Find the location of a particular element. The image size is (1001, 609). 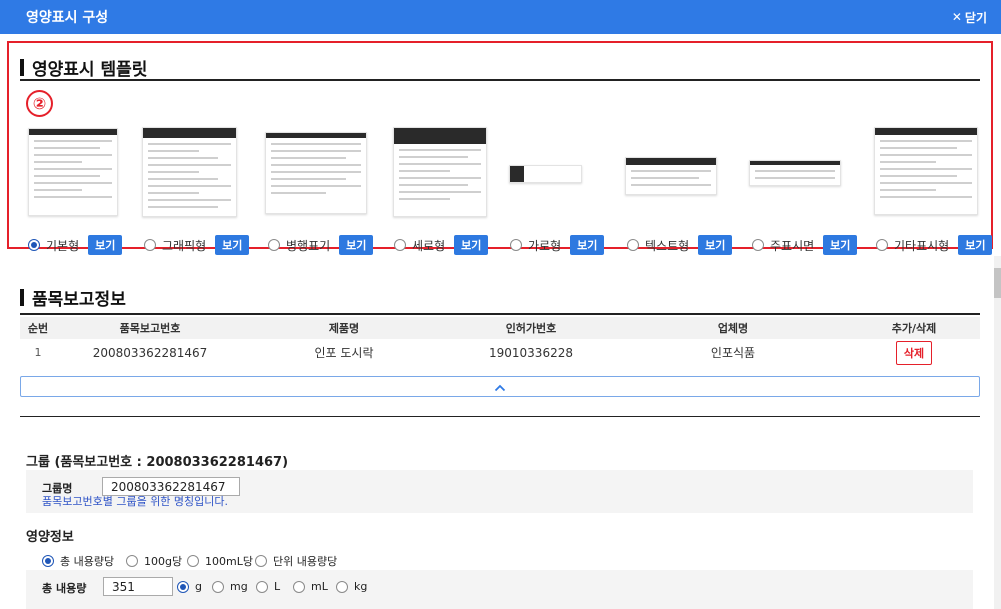

radio-unit-l is located at coordinates (262, 586).